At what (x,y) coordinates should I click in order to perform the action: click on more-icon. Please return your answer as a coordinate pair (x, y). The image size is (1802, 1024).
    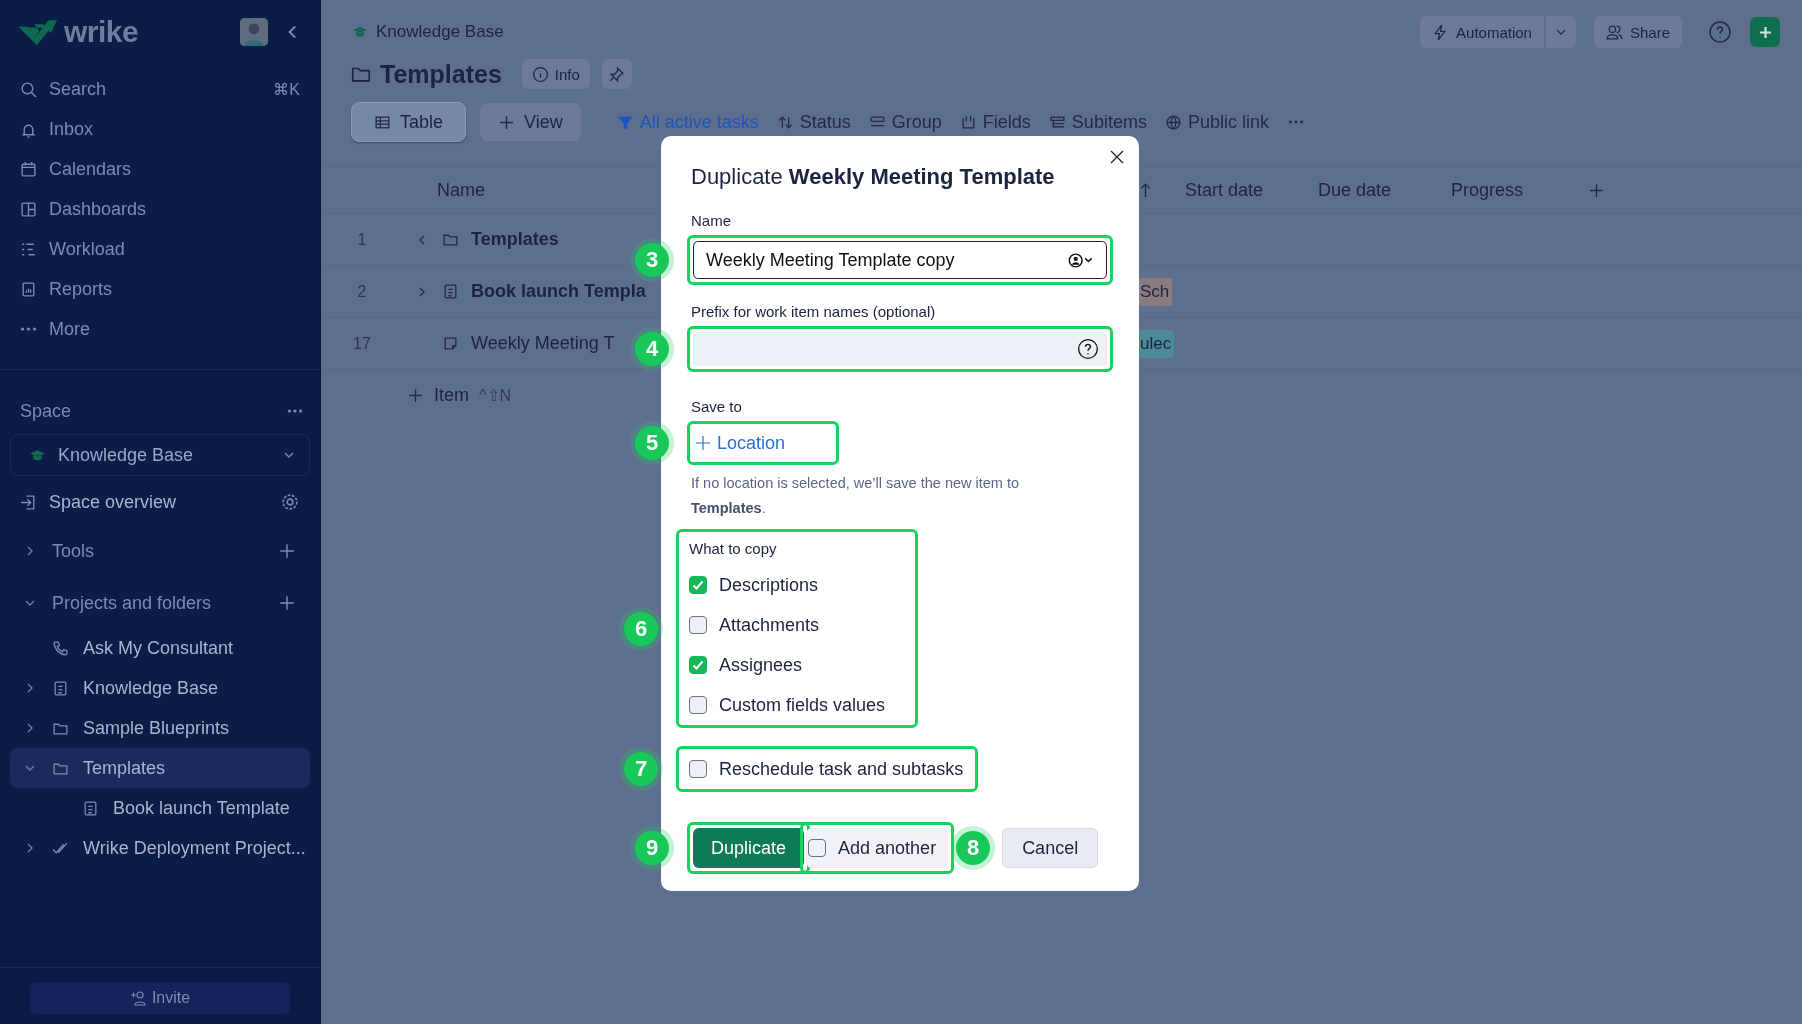
    Looking at the image, I should click on (28, 329).